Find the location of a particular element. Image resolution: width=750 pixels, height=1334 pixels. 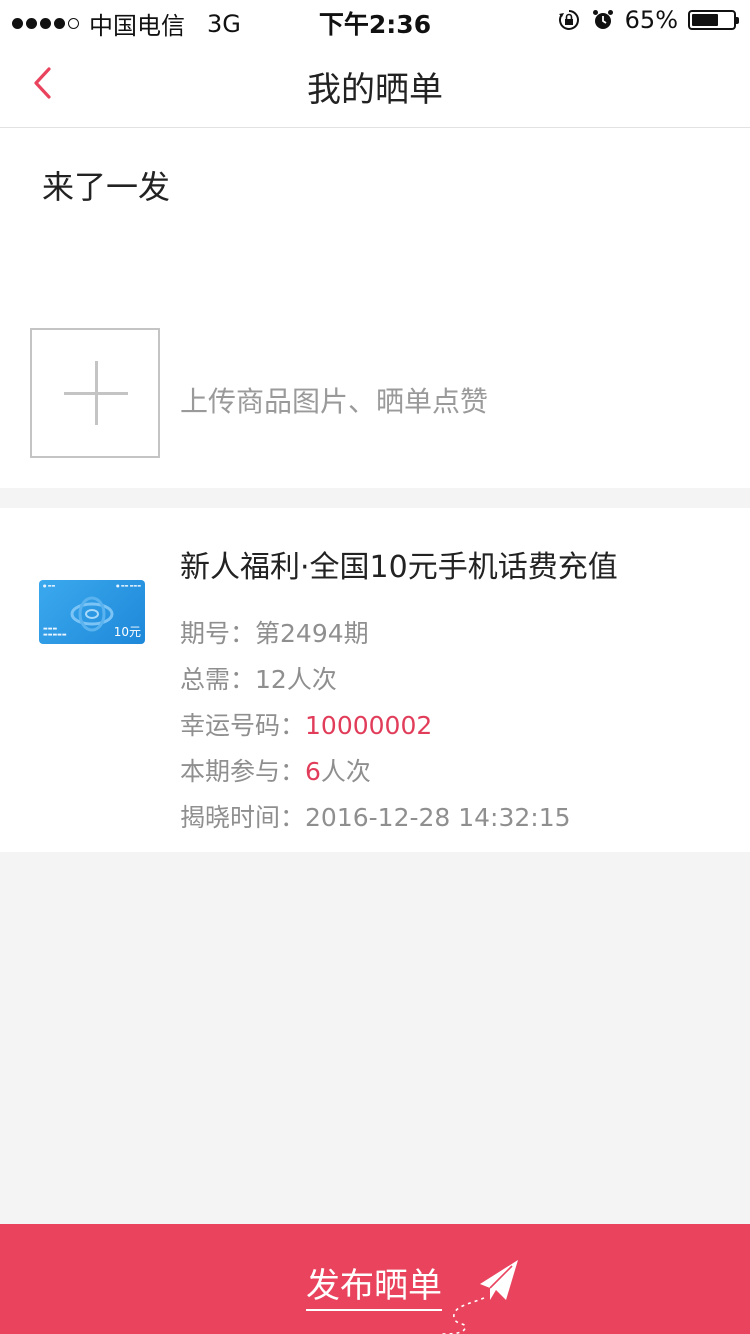

product-title: 新人福利·全国10元手机话费充值 is located at coordinates (399, 567).